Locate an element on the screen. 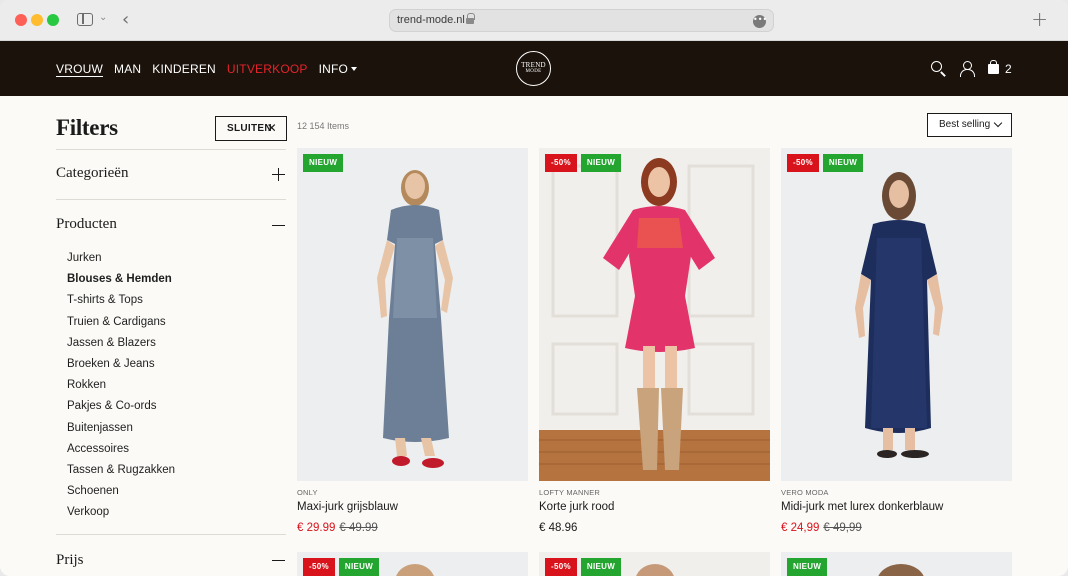  product-brand: VERO MODA is located at coordinates (805, 492).